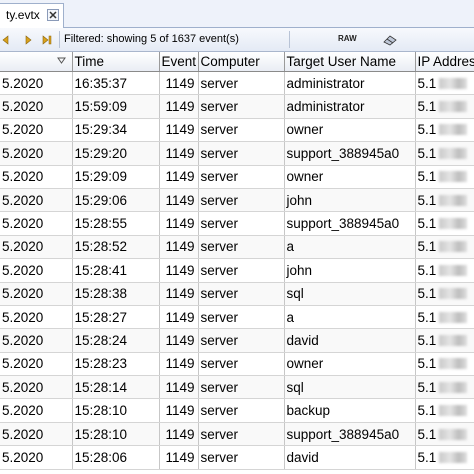  I want to click on column-header-time: Time, so click(116, 62).